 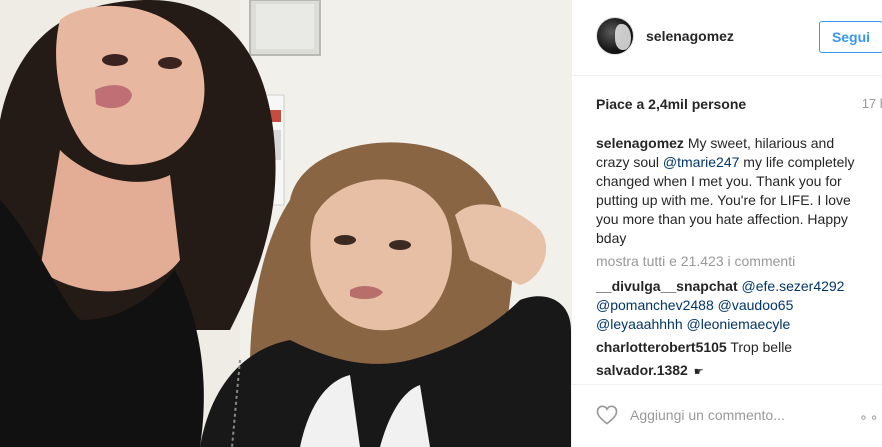 I want to click on likes-row: Piace a 2,4mil persone 17 h, so click(x=739, y=106).